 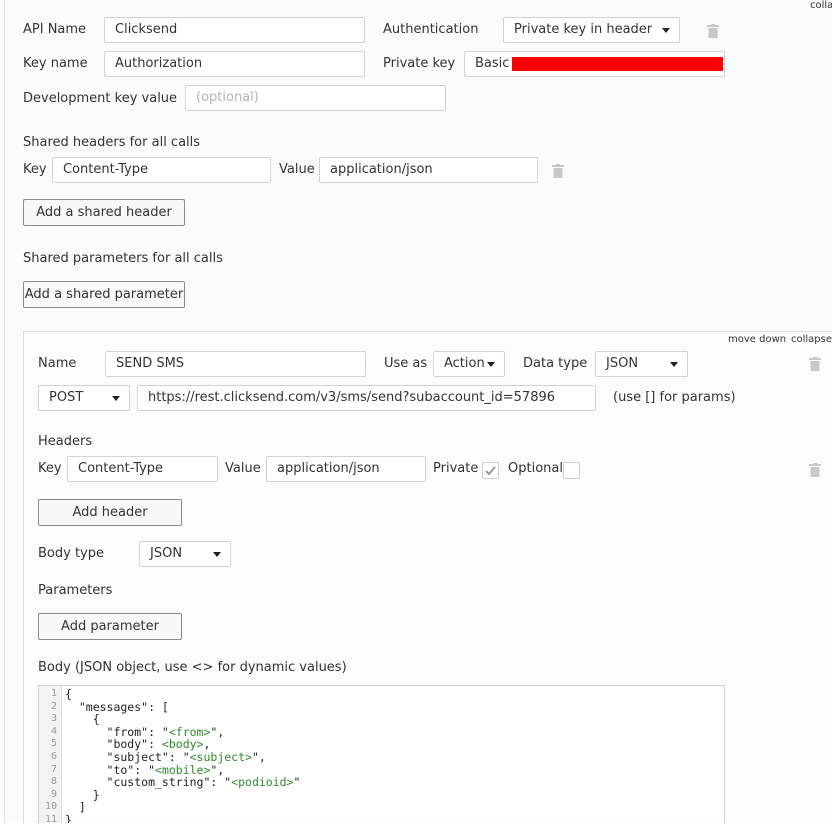 I want to click on checkmark-icon, so click(x=490, y=471).